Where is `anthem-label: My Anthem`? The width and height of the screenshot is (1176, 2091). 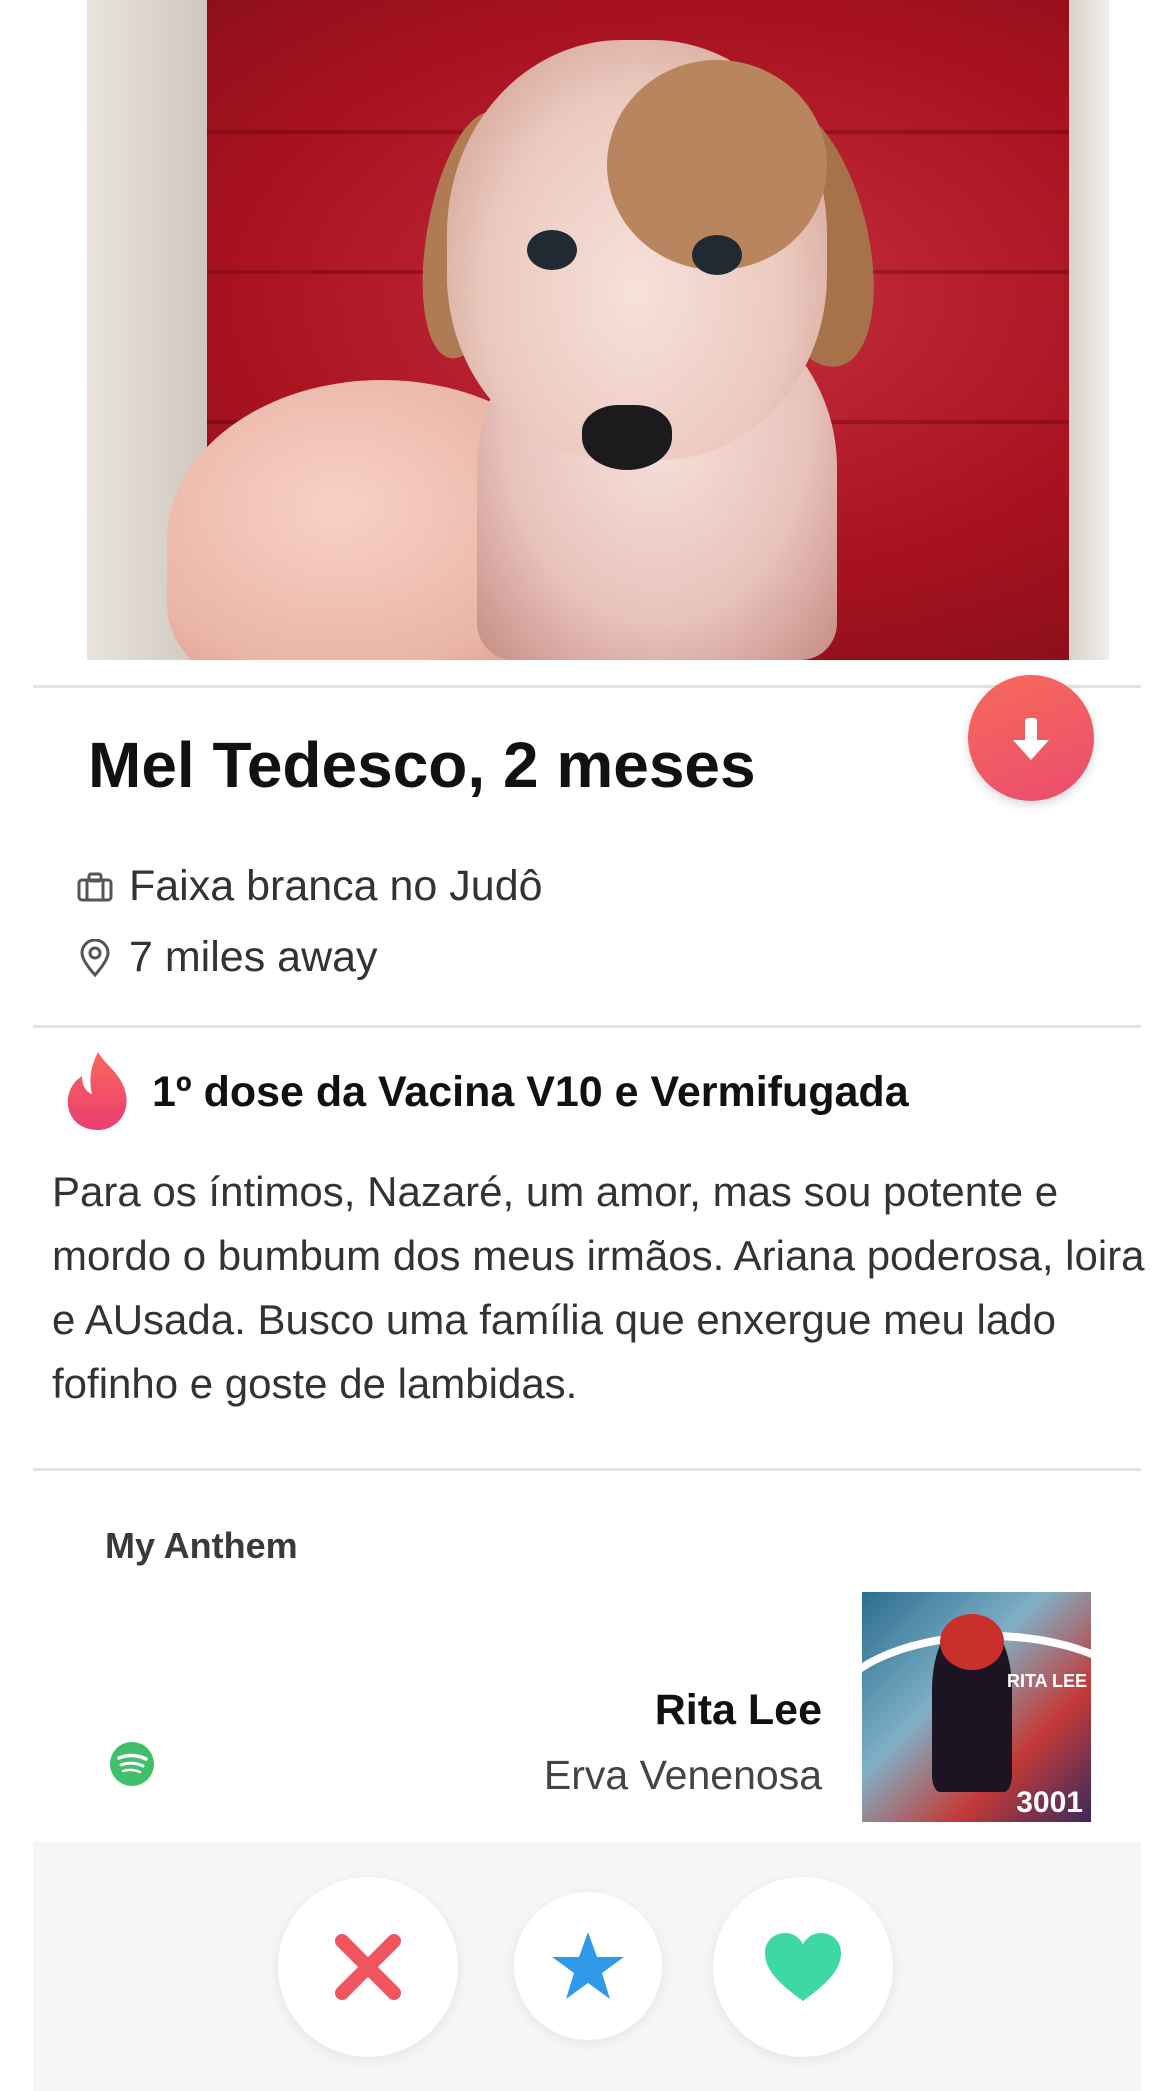
anthem-label: My Anthem is located at coordinates (201, 1545).